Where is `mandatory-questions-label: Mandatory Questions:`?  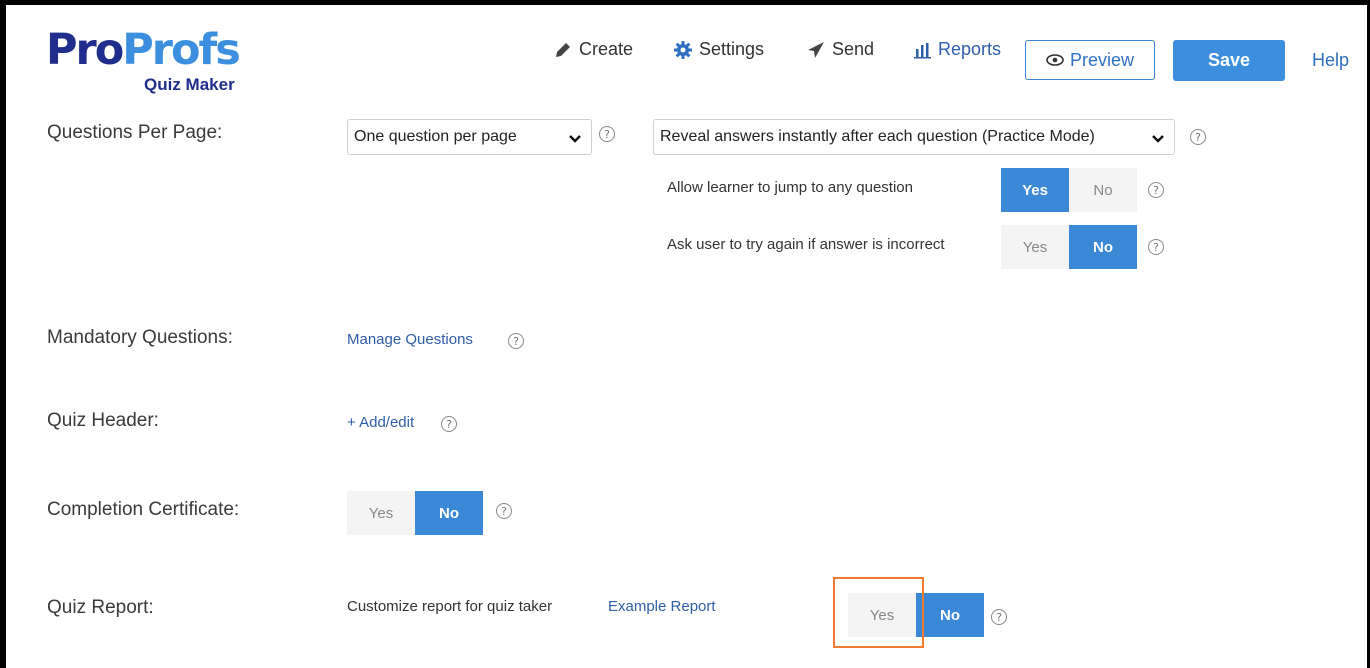
mandatory-questions-label: Mandatory Questions: is located at coordinates (140, 337).